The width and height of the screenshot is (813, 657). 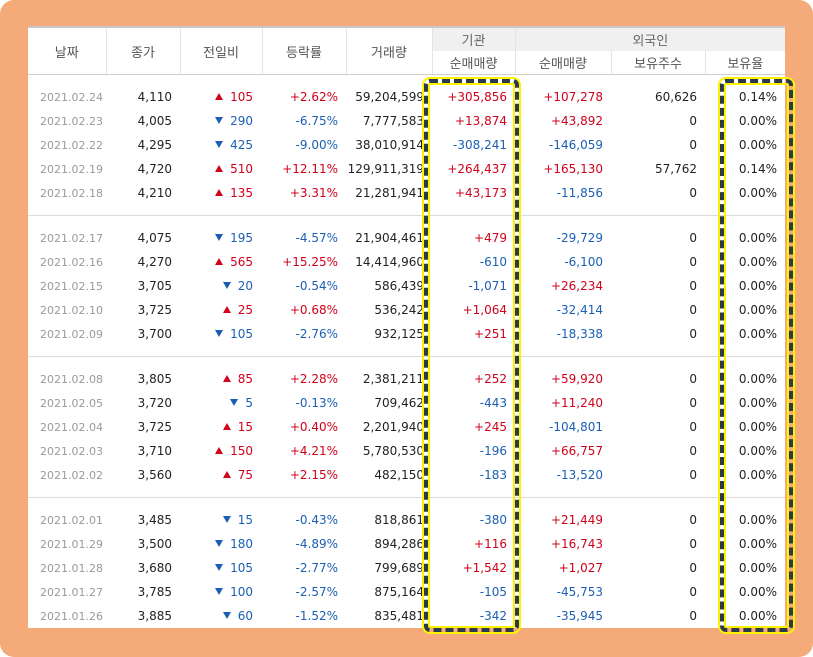 I want to click on cell-foreign-net: -104,801, so click(x=576, y=427).